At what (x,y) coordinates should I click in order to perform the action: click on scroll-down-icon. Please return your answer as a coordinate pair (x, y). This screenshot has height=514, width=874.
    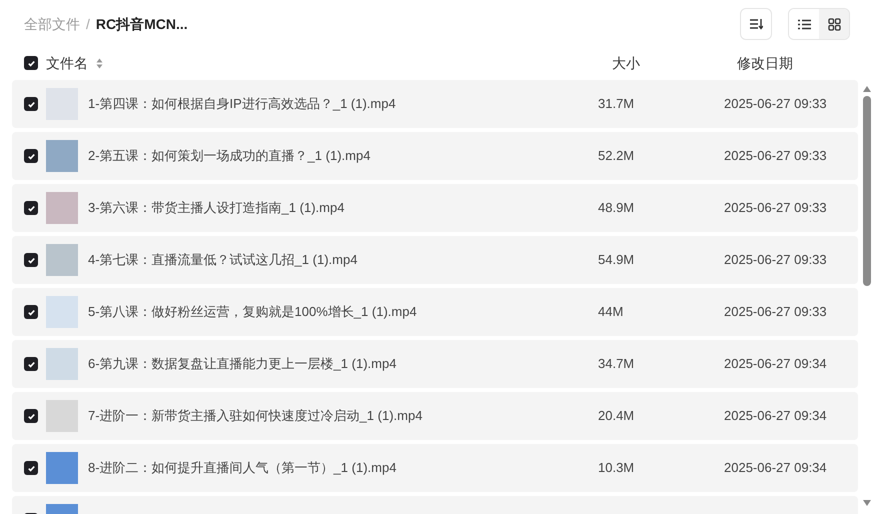
    Looking at the image, I should click on (867, 503).